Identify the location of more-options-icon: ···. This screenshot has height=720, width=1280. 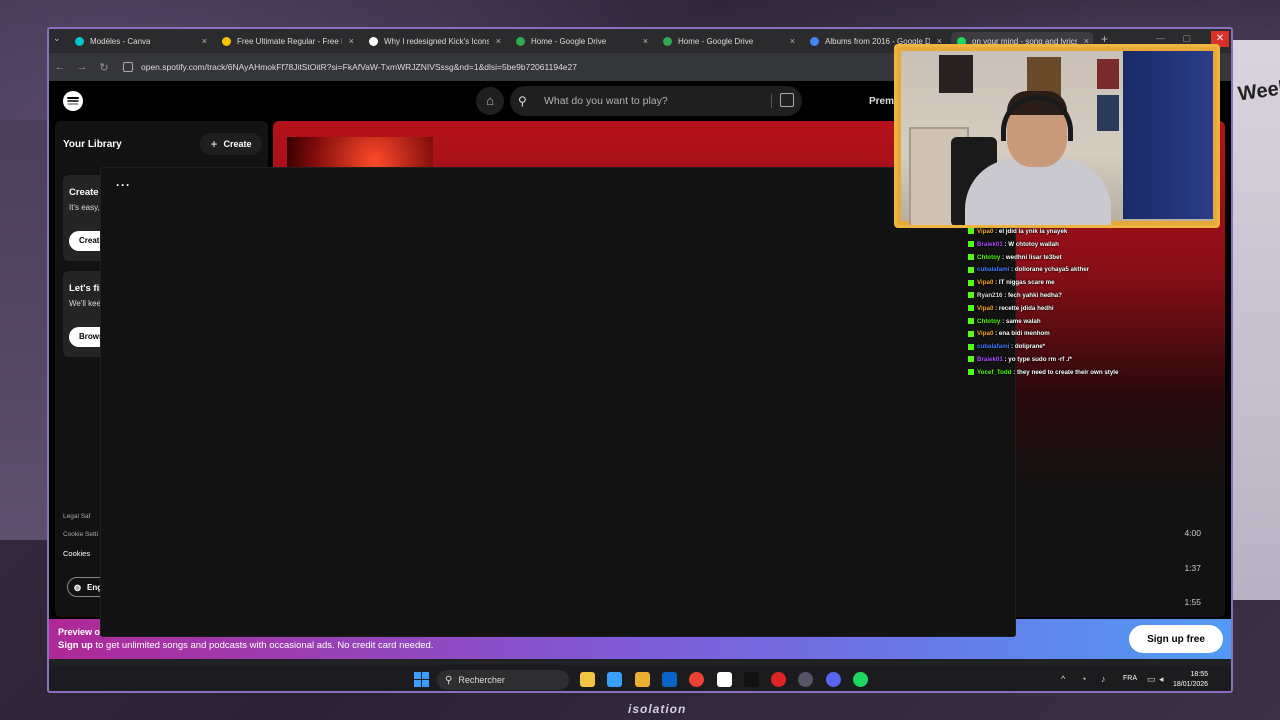
(123, 185).